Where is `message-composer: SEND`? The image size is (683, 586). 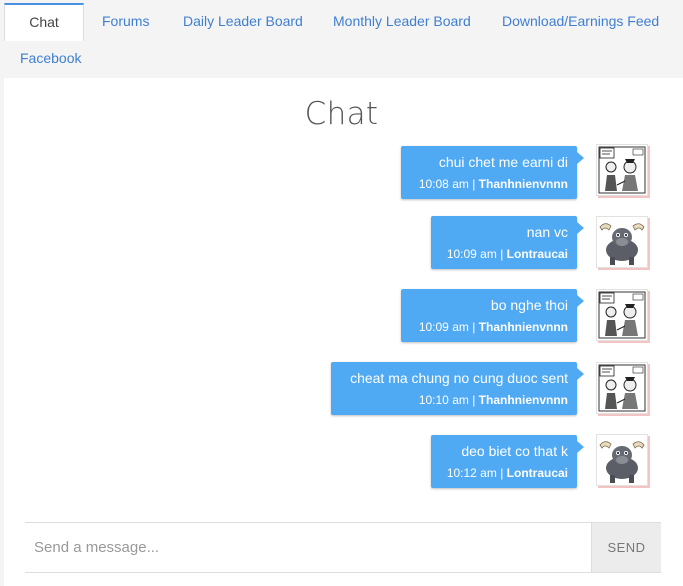
message-composer: SEND is located at coordinates (343, 547).